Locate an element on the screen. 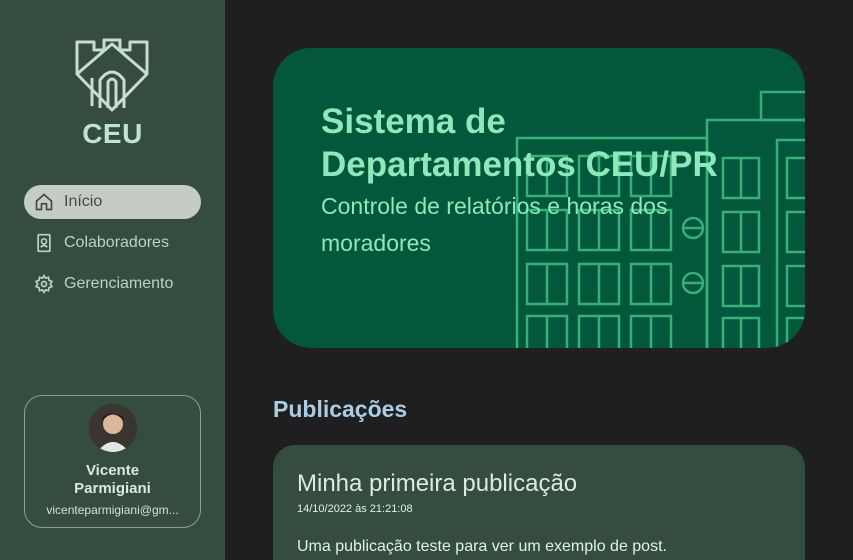  profile-name: Vicente Parmigiani is located at coordinates (112, 479).